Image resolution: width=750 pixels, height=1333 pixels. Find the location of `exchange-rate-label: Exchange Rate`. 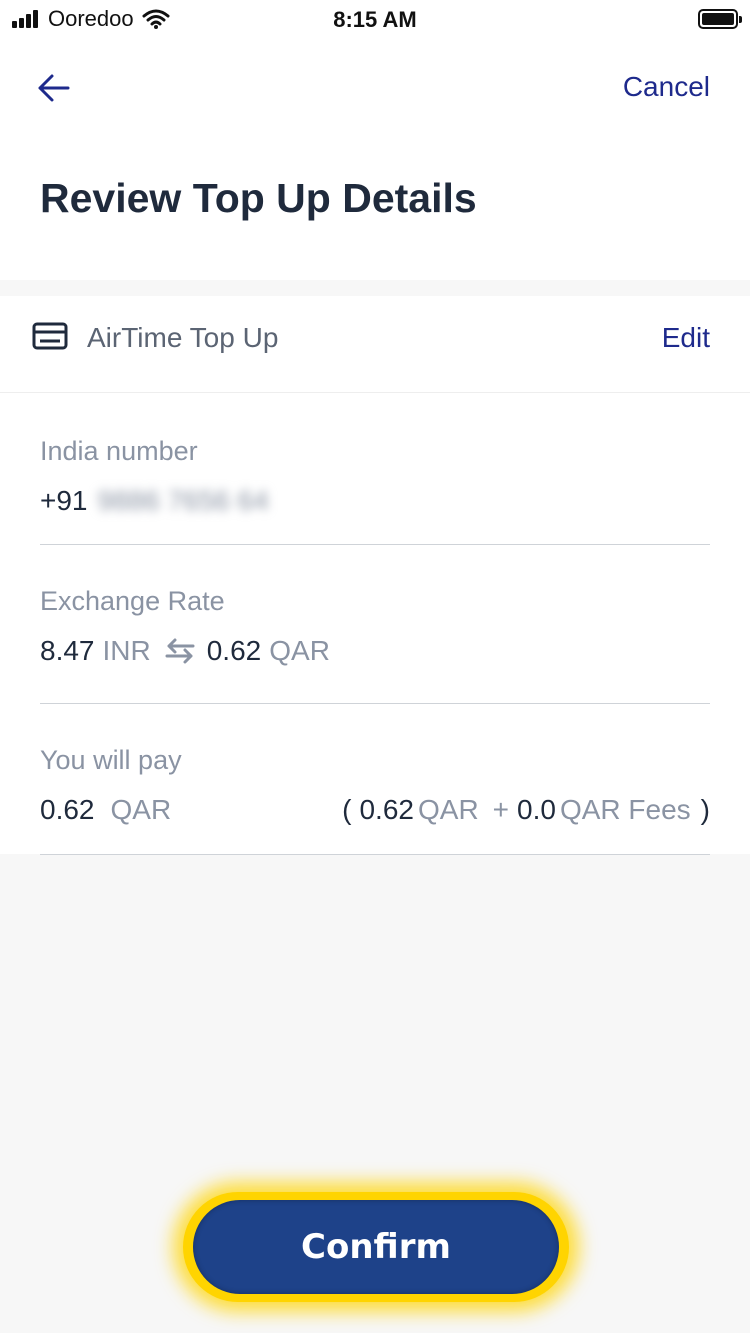

exchange-rate-label: Exchange Rate is located at coordinates (132, 601).